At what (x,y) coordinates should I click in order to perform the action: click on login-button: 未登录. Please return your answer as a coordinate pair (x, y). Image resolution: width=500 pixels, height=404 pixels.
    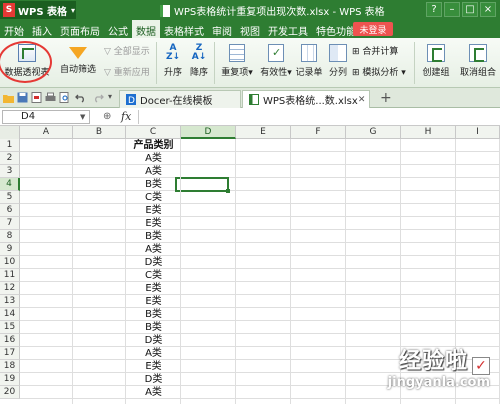
    Looking at the image, I should click on (373, 29).